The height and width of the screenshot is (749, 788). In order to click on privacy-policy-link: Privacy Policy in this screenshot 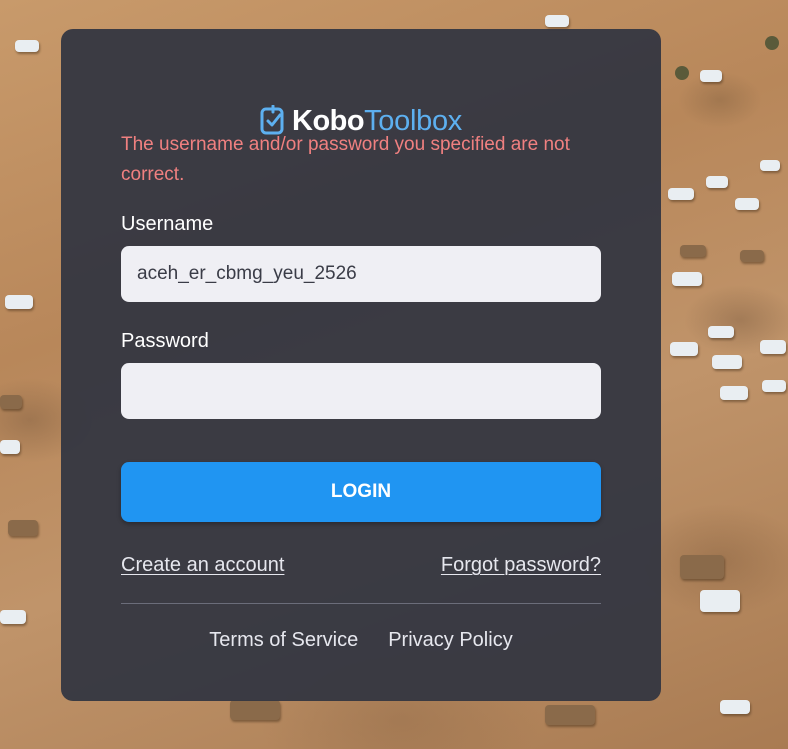, I will do `click(450, 640)`.